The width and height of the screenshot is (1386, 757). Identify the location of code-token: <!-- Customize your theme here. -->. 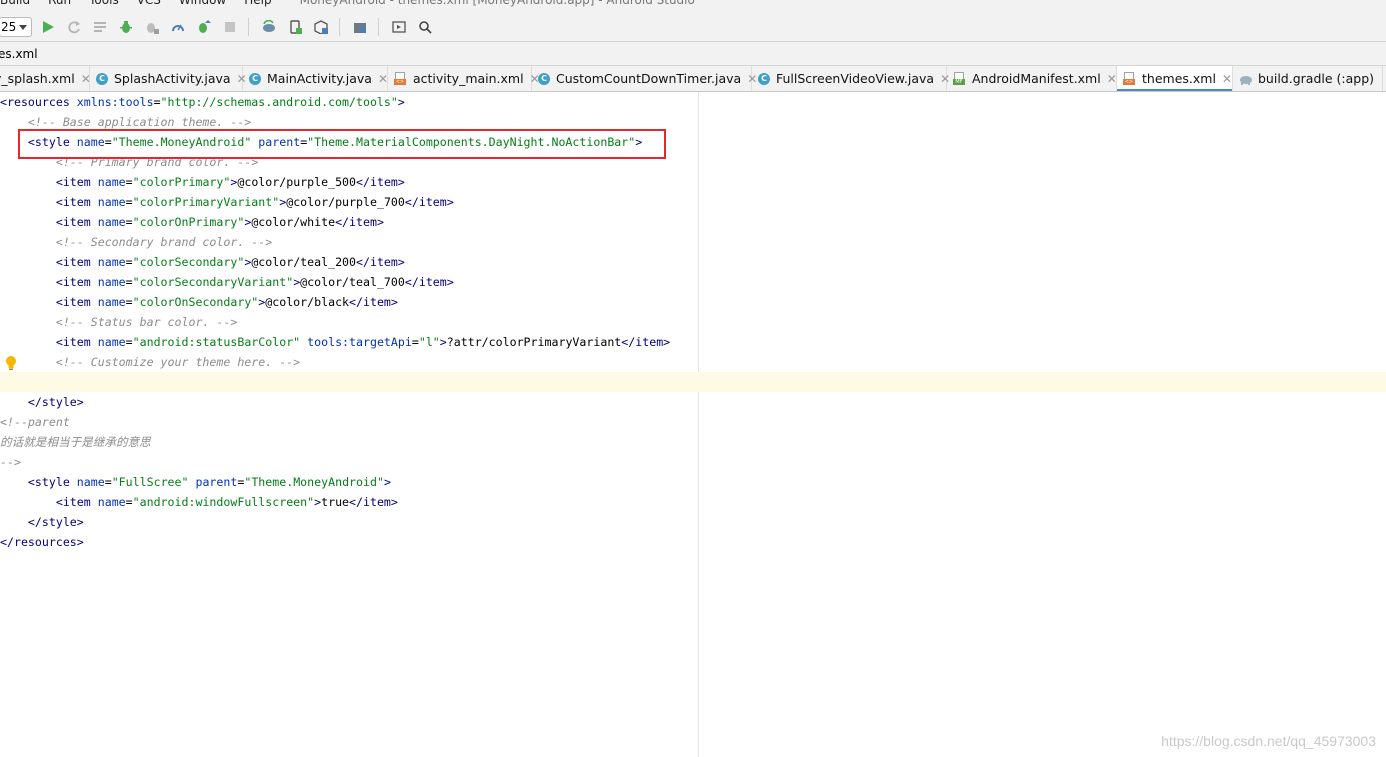
(178, 362).